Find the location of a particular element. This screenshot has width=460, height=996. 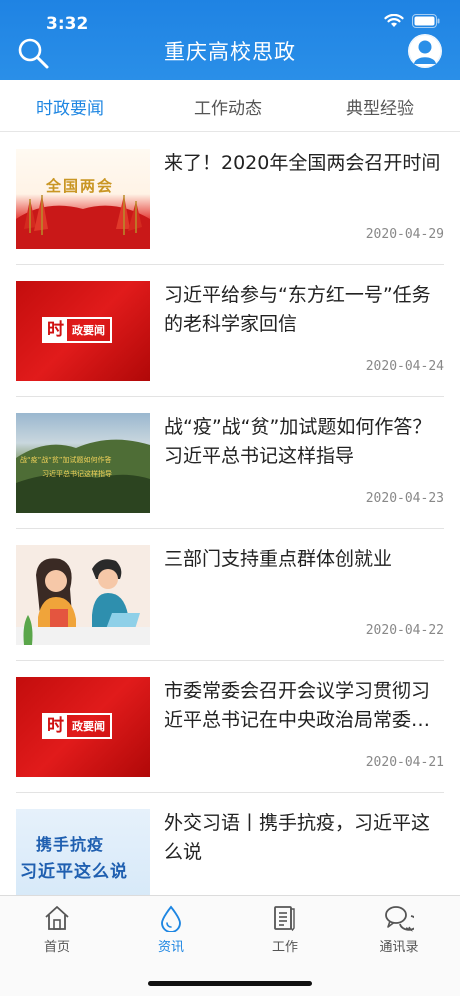

article-thumbnail is located at coordinates (83, 595).